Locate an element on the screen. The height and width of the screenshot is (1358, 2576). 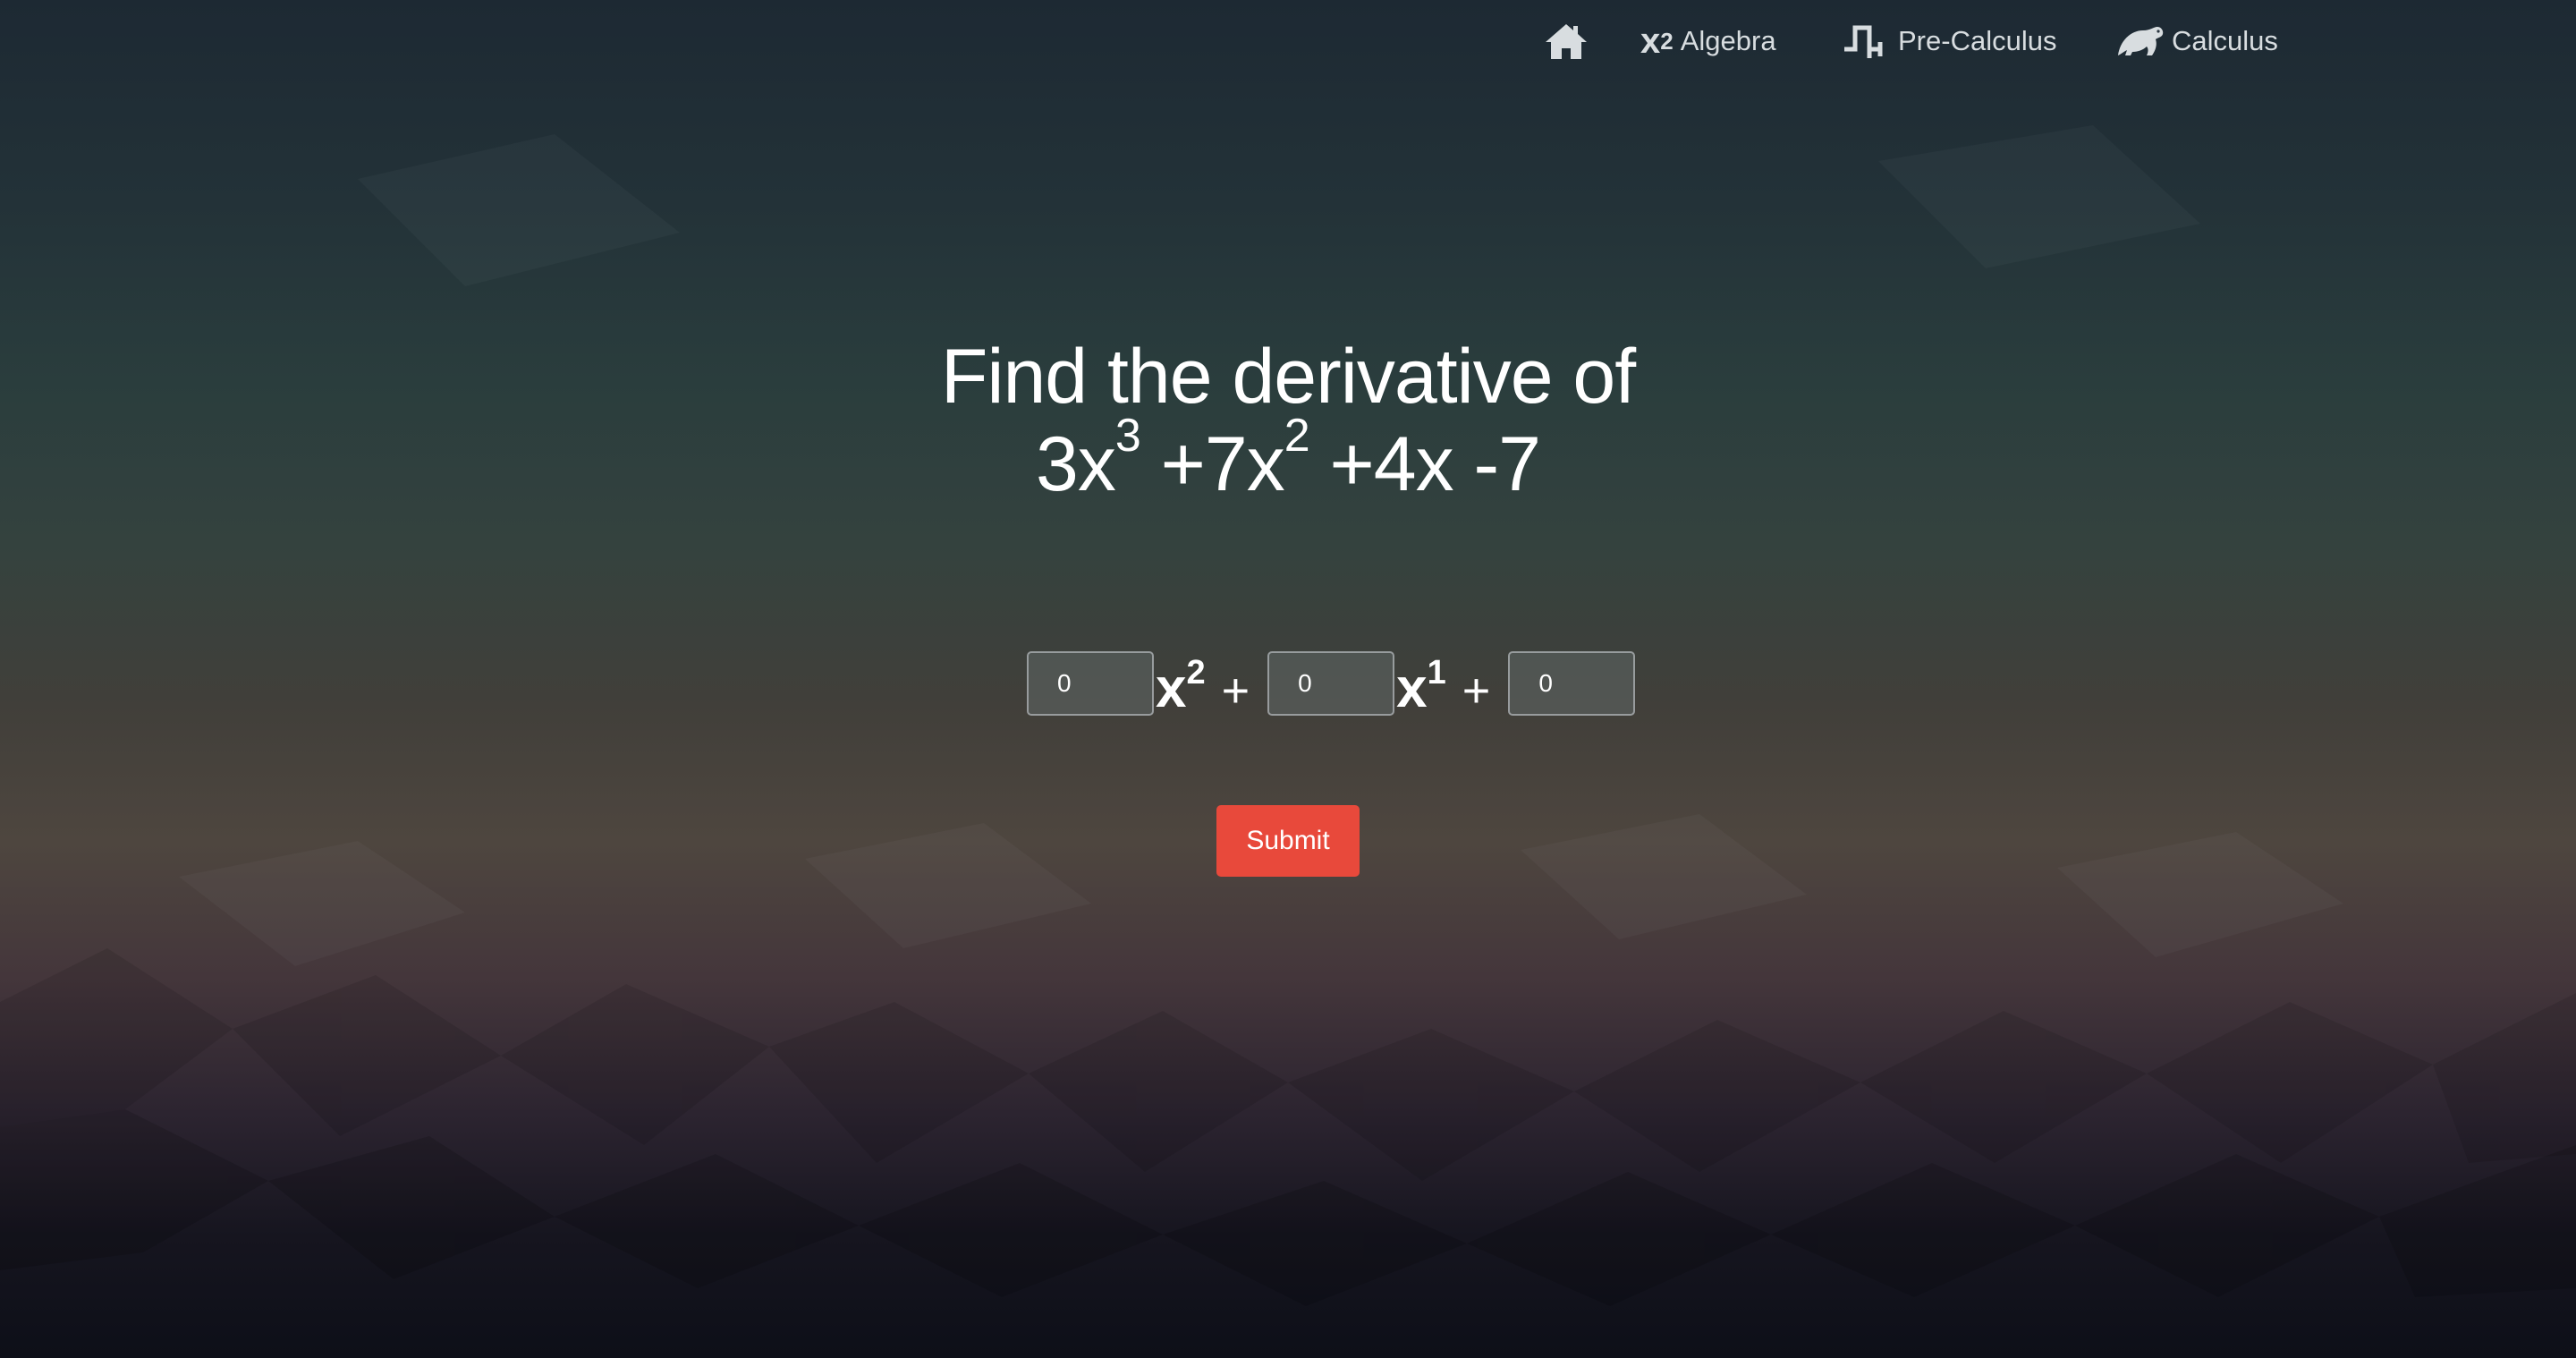
nav-precalculus-link: Pre-Calculus is located at coordinates (1949, 41).